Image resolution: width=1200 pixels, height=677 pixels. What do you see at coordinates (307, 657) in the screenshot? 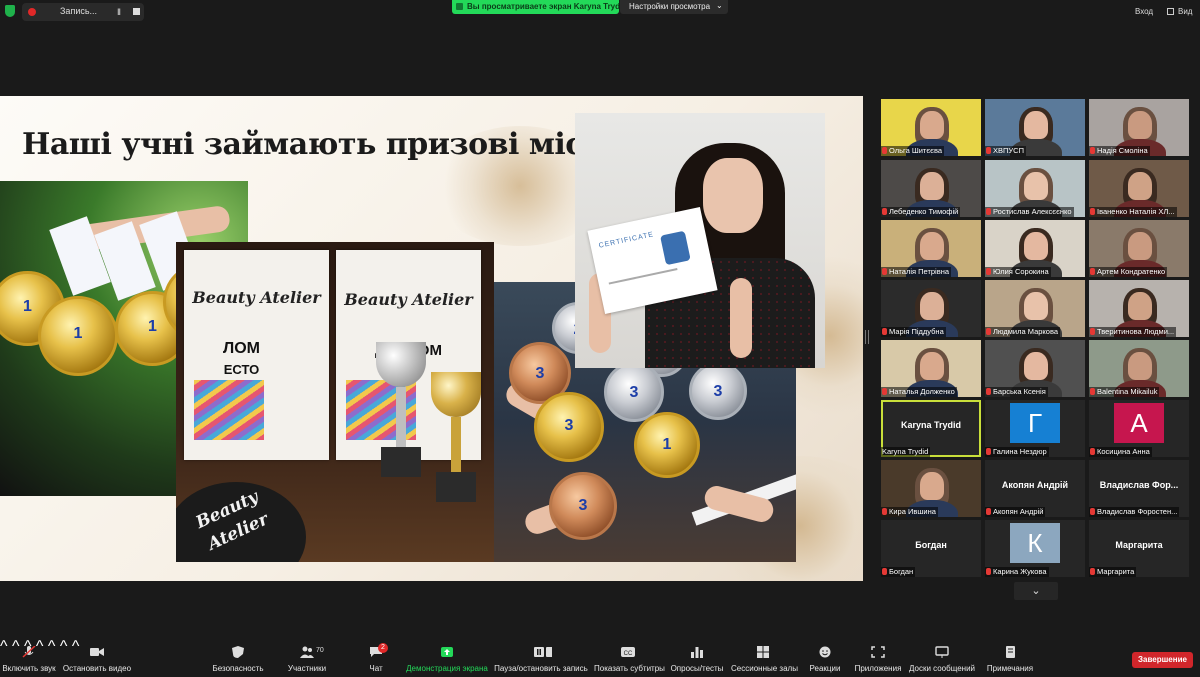
I see `participants-button: Участники` at bounding box center [307, 657].